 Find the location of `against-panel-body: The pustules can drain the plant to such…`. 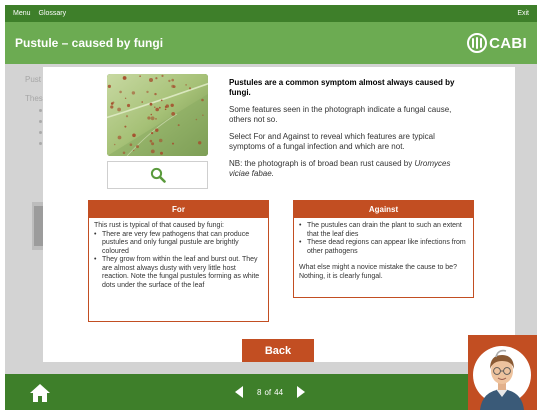

against-panel-body: The pustules can drain the plant to such… is located at coordinates (383, 251).